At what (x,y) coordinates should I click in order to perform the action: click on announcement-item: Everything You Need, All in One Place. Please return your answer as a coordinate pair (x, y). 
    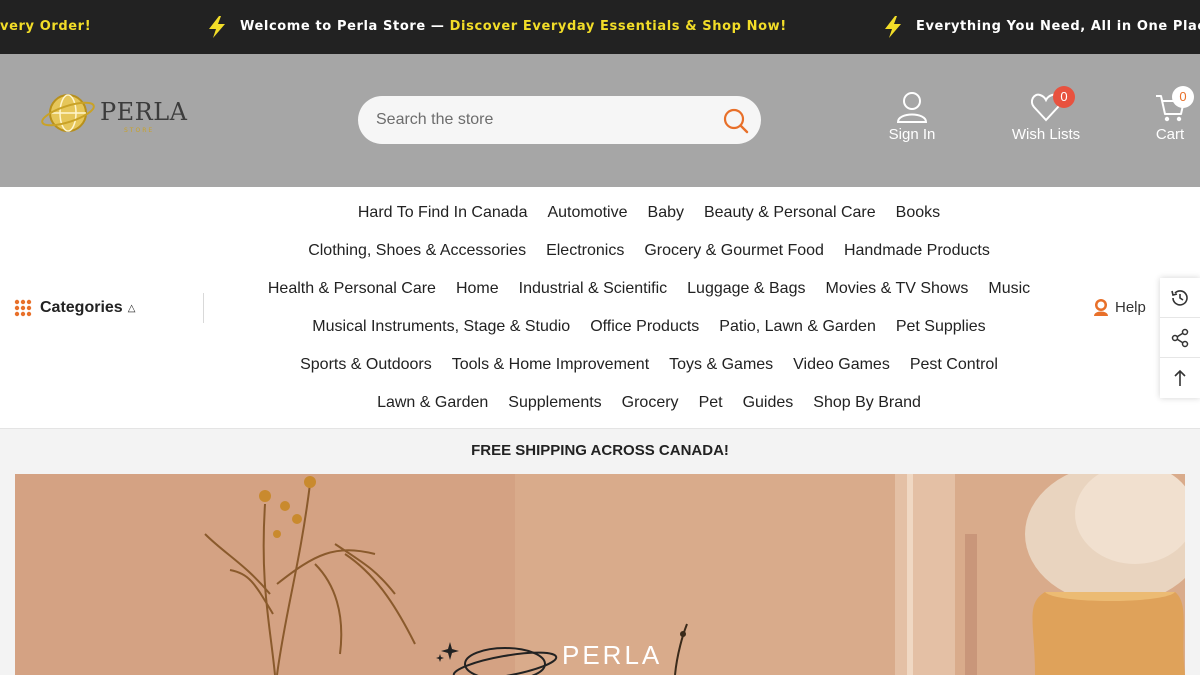
    Looking at the image, I should click on (1058, 27).